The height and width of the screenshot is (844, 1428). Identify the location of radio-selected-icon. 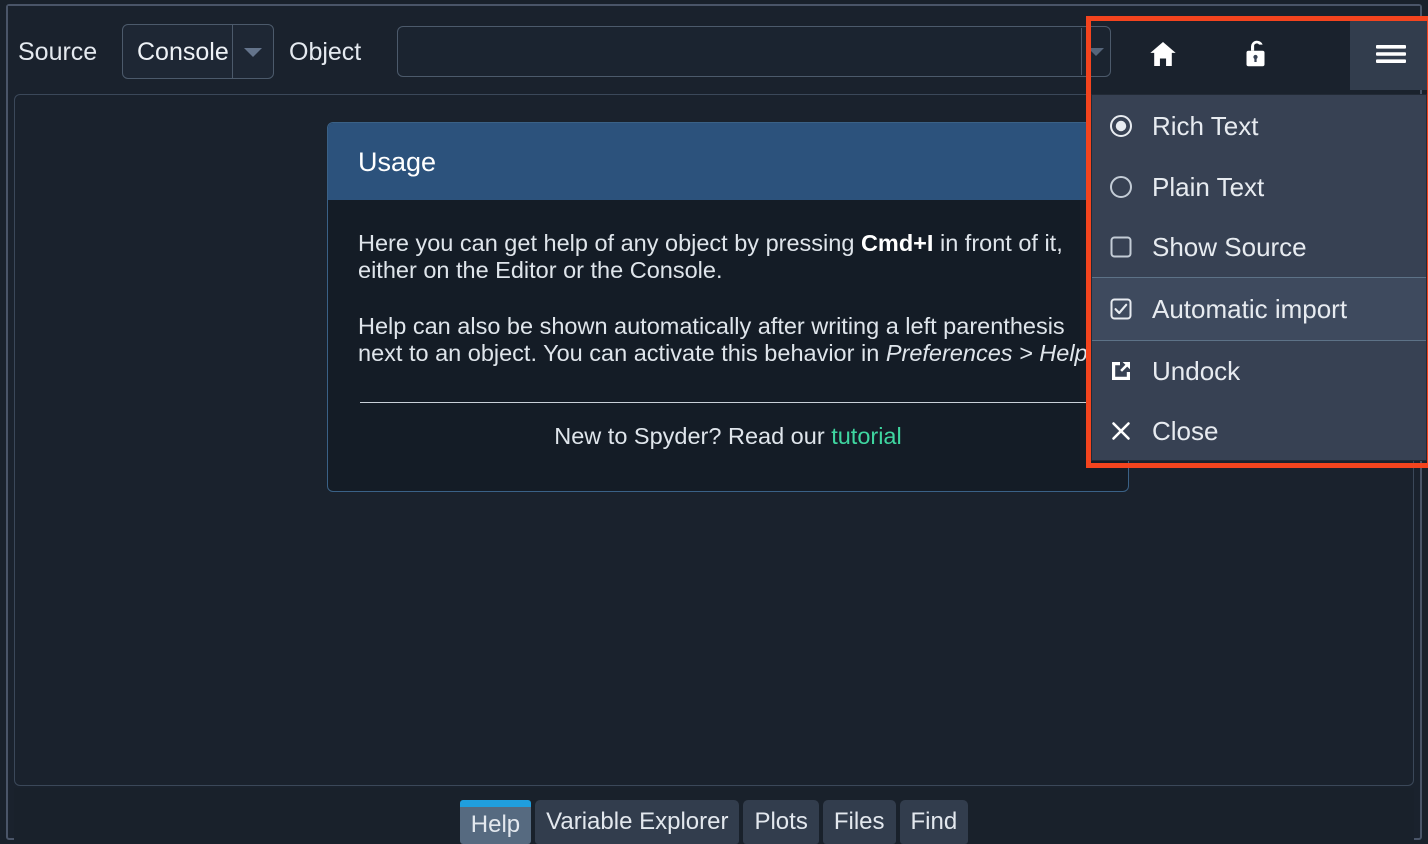
(1130, 126).